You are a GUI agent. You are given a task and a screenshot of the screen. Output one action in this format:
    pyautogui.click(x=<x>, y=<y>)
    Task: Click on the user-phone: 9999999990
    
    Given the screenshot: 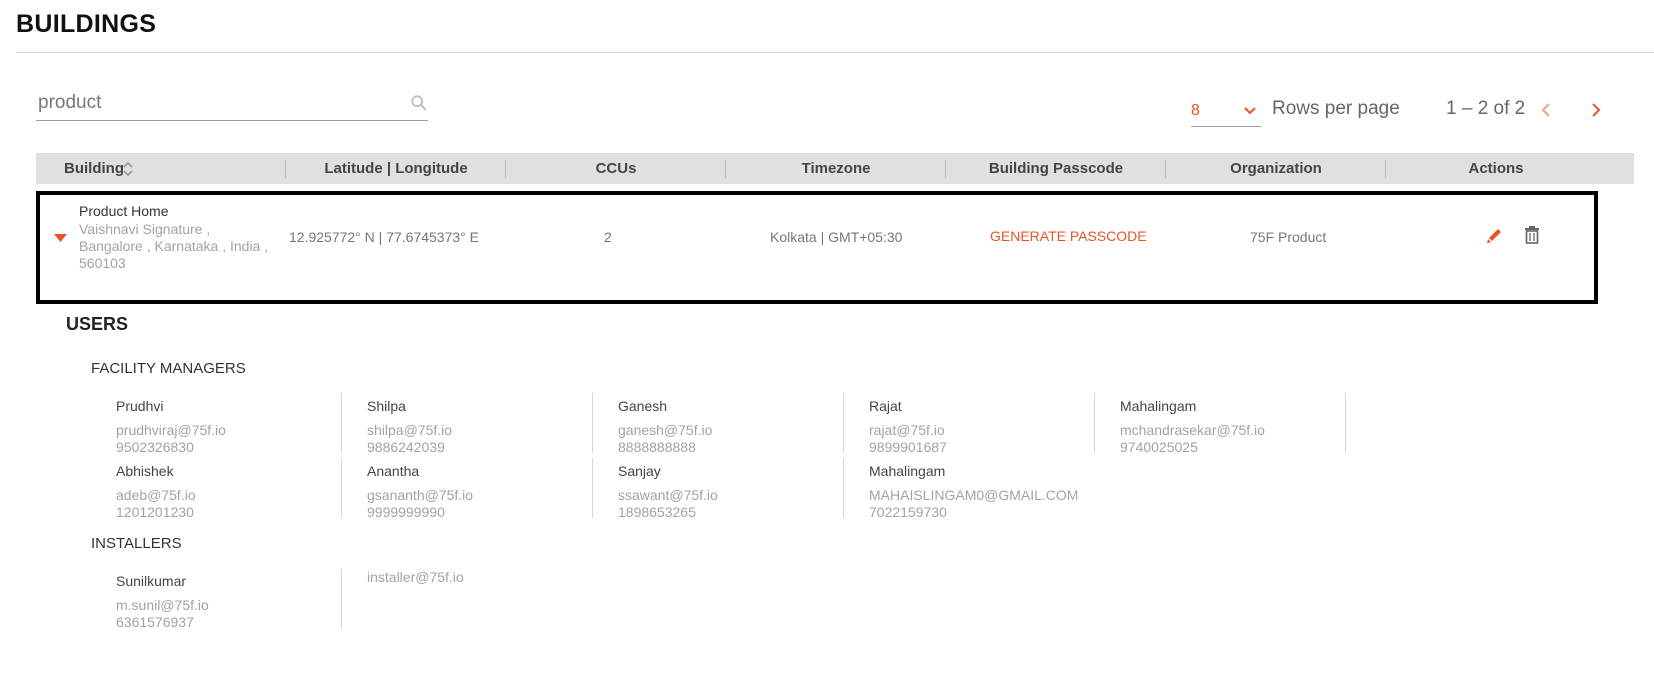 What is the action you would take?
    pyautogui.click(x=406, y=512)
    